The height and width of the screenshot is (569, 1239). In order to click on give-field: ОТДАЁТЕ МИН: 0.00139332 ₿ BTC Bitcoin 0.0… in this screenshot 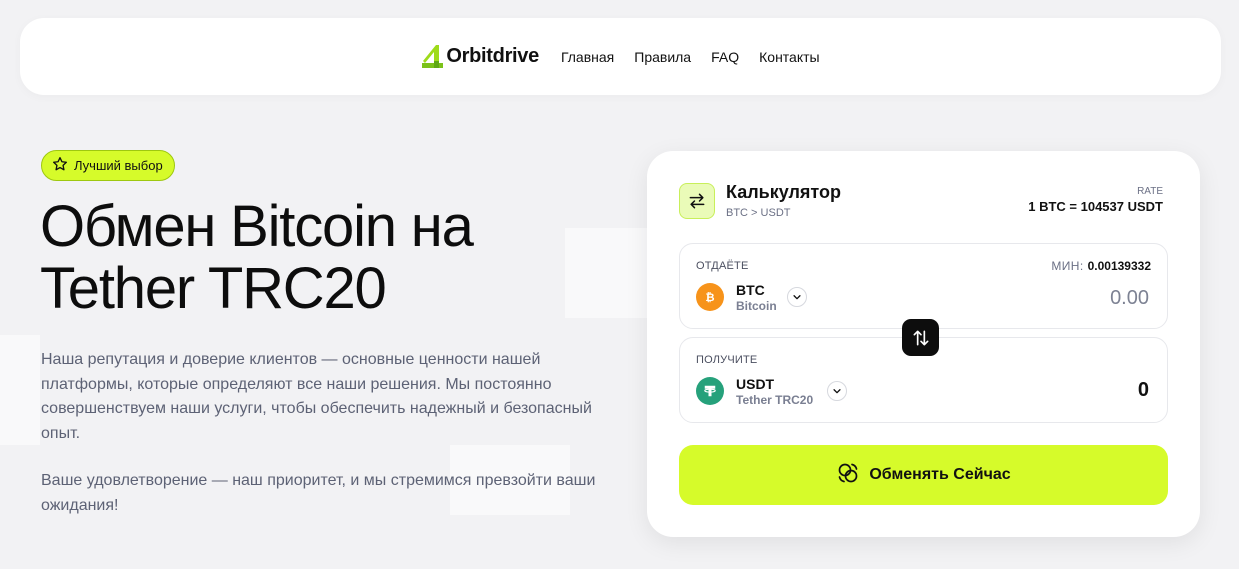, I will do `click(923, 286)`.